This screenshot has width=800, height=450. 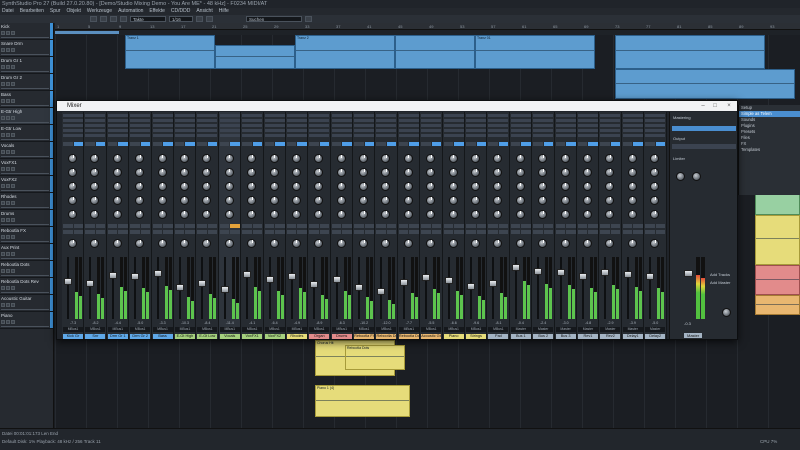 I want to click on track-header: Aux Print, so click(x=26, y=252).